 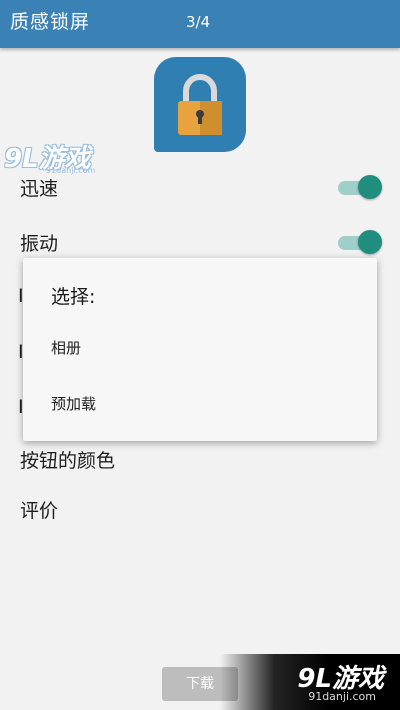 I want to click on toggle-vibrate, so click(x=360, y=243).